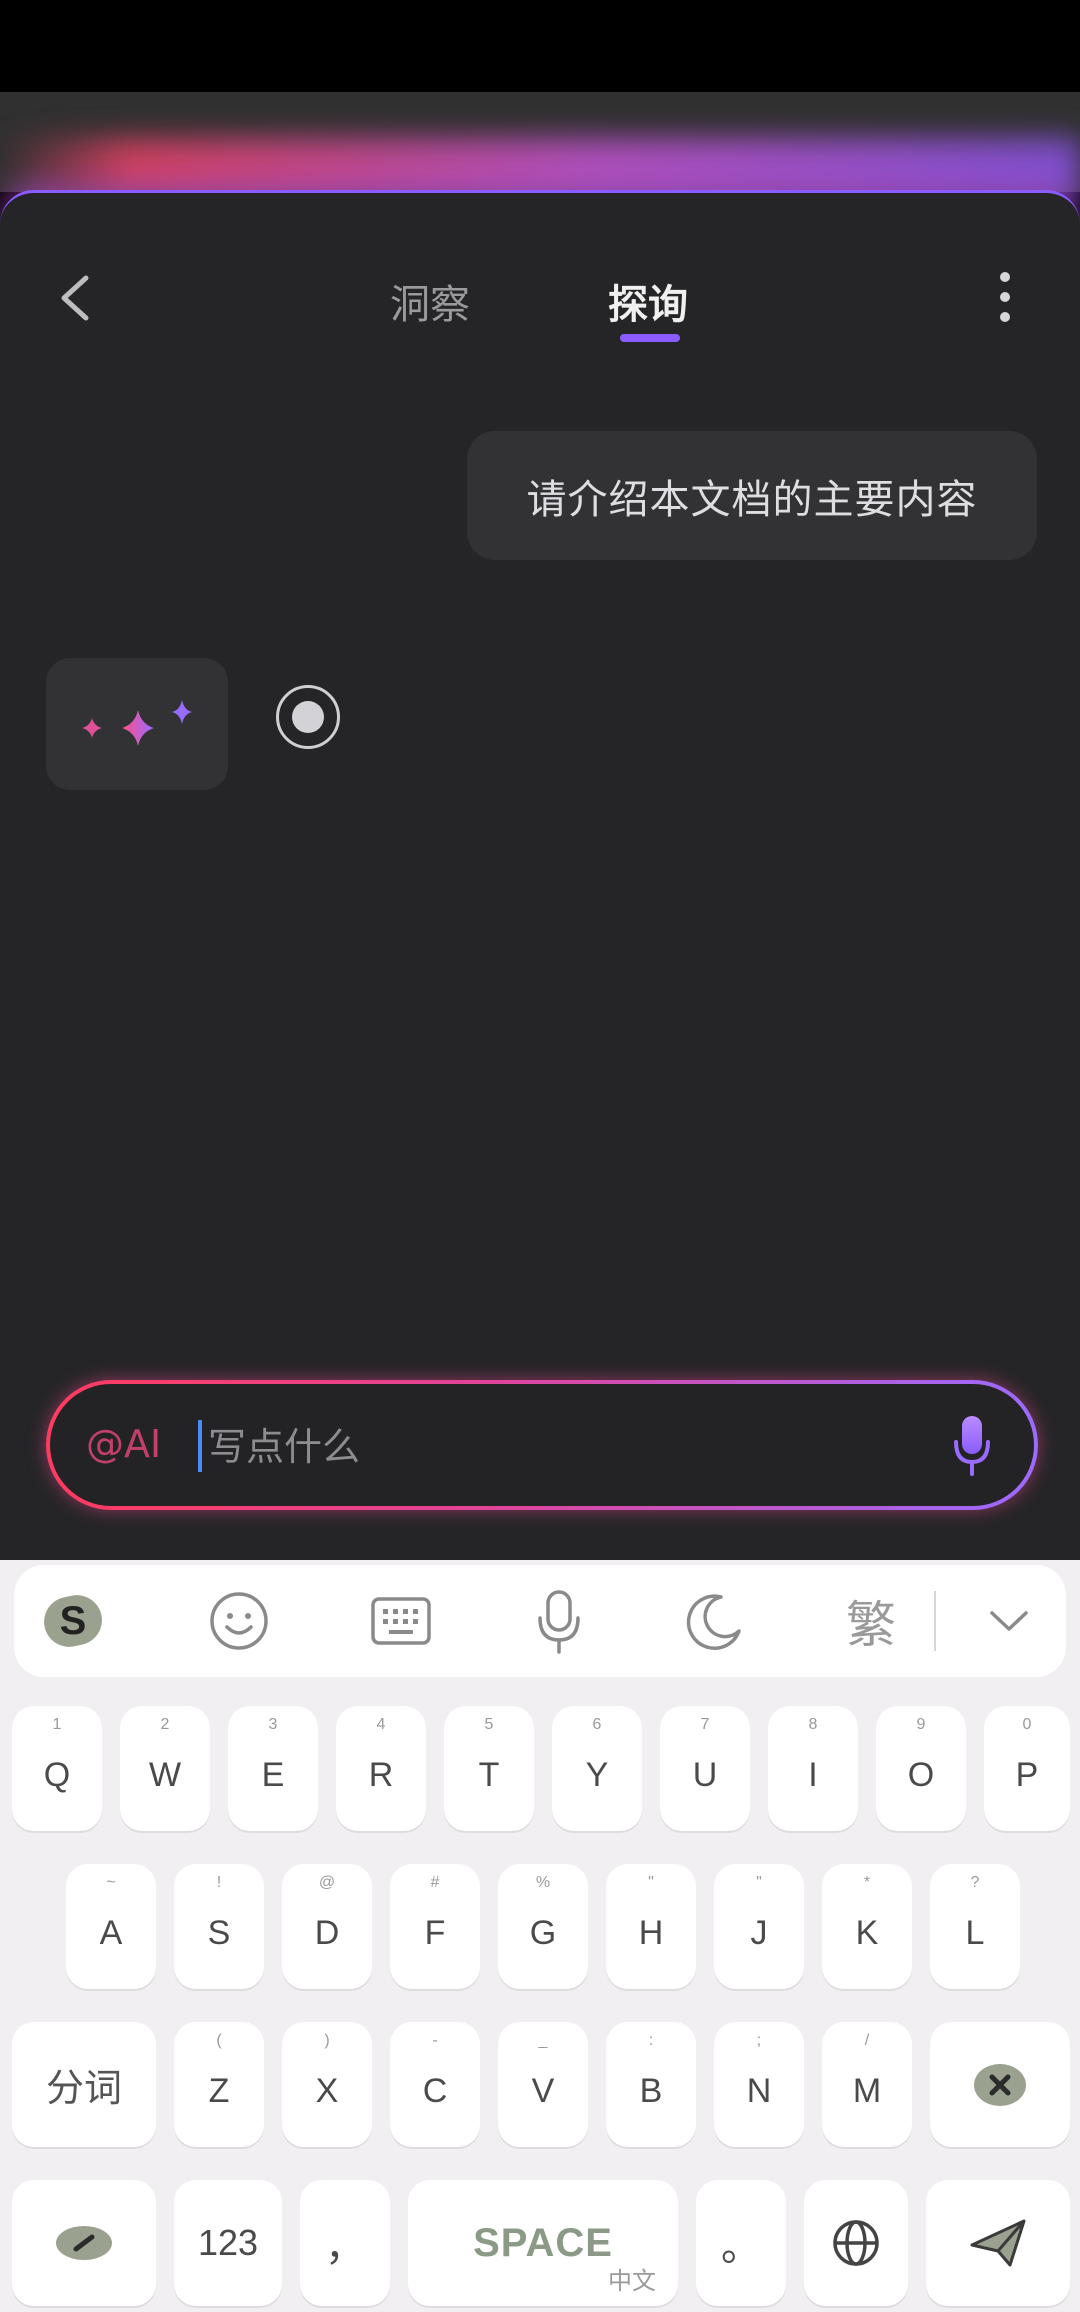 The image size is (1080, 2312). I want to click on svg-text: S, so click(73, 1621).